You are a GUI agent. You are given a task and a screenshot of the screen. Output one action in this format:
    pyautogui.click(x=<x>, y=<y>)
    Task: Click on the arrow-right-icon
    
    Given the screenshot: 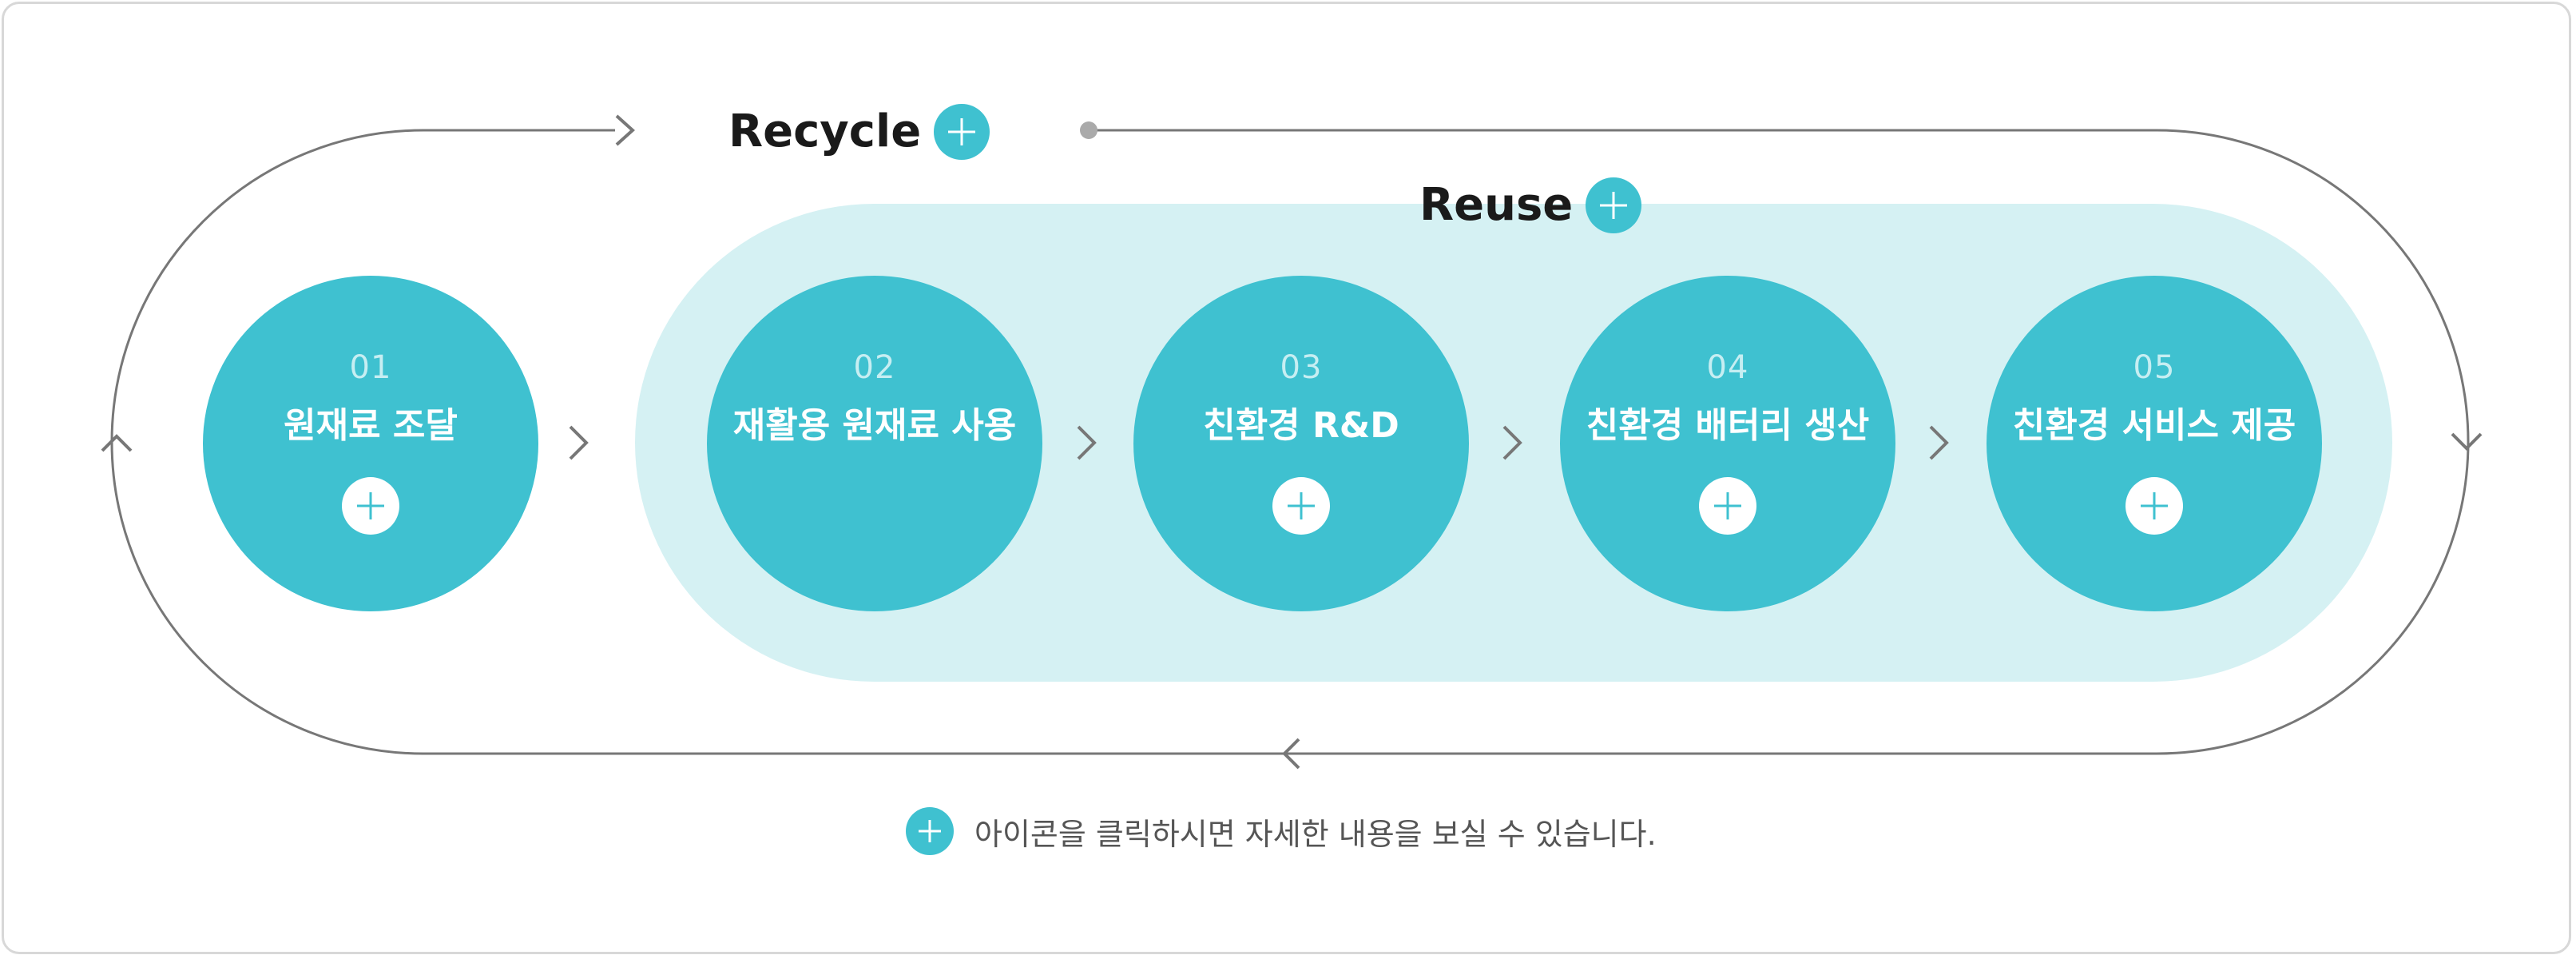 What is the action you would take?
    pyautogui.click(x=625, y=130)
    